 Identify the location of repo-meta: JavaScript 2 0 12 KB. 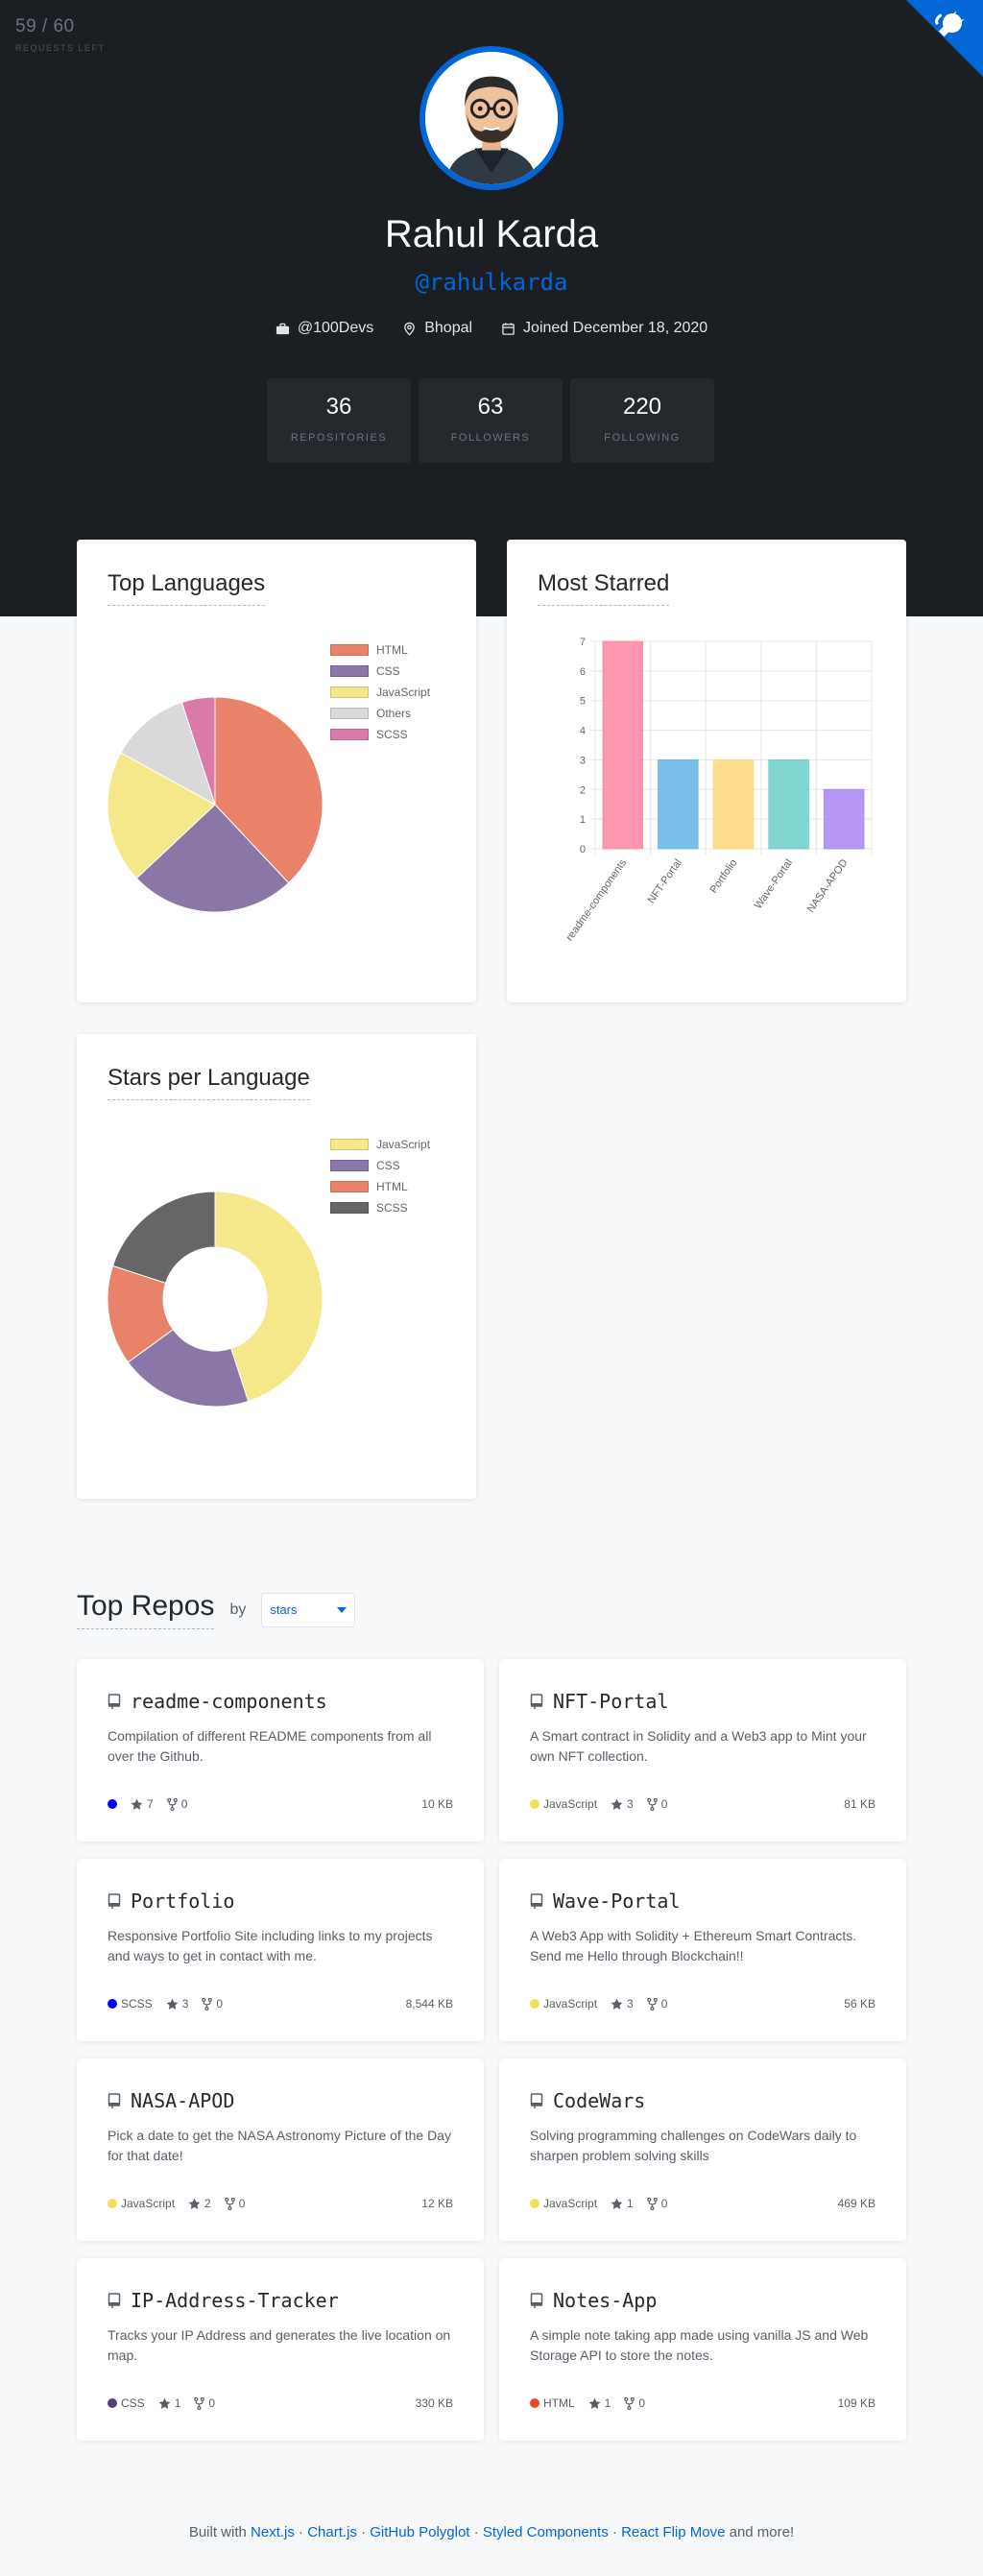
(280, 2203).